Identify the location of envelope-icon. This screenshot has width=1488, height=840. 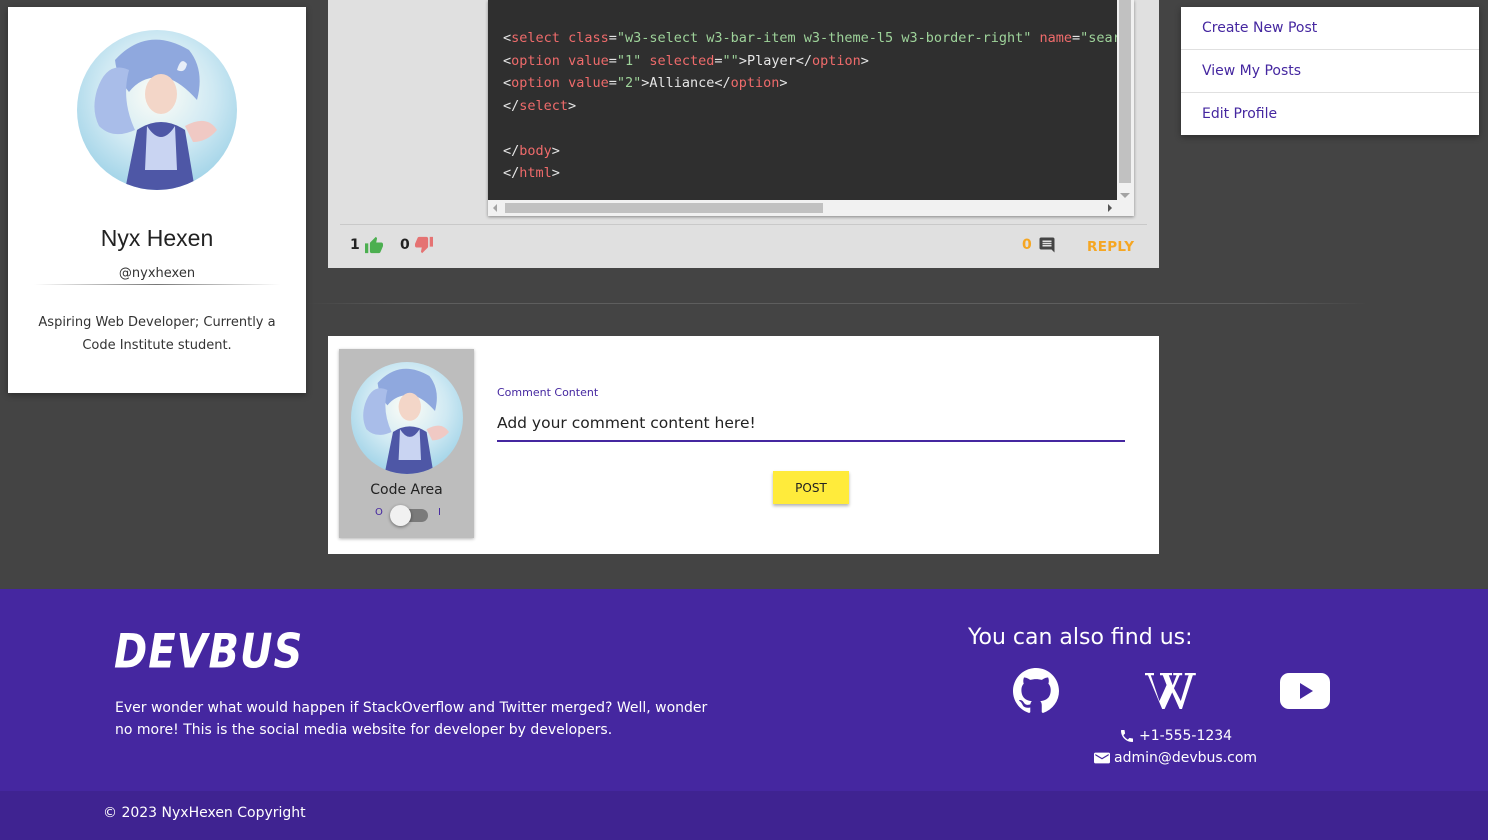
(1102, 758).